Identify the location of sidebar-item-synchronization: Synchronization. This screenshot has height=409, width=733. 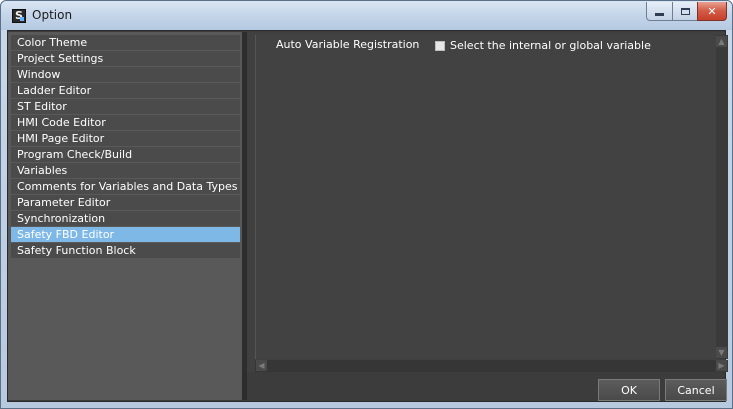
(125, 218).